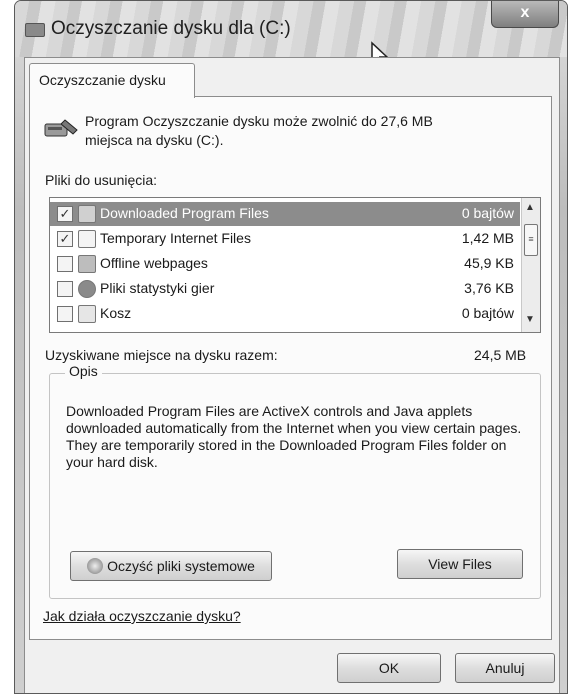 The width and height of the screenshot is (568, 695). What do you see at coordinates (61, 128) in the screenshot?
I see `disk-cleanup-icon` at bounding box center [61, 128].